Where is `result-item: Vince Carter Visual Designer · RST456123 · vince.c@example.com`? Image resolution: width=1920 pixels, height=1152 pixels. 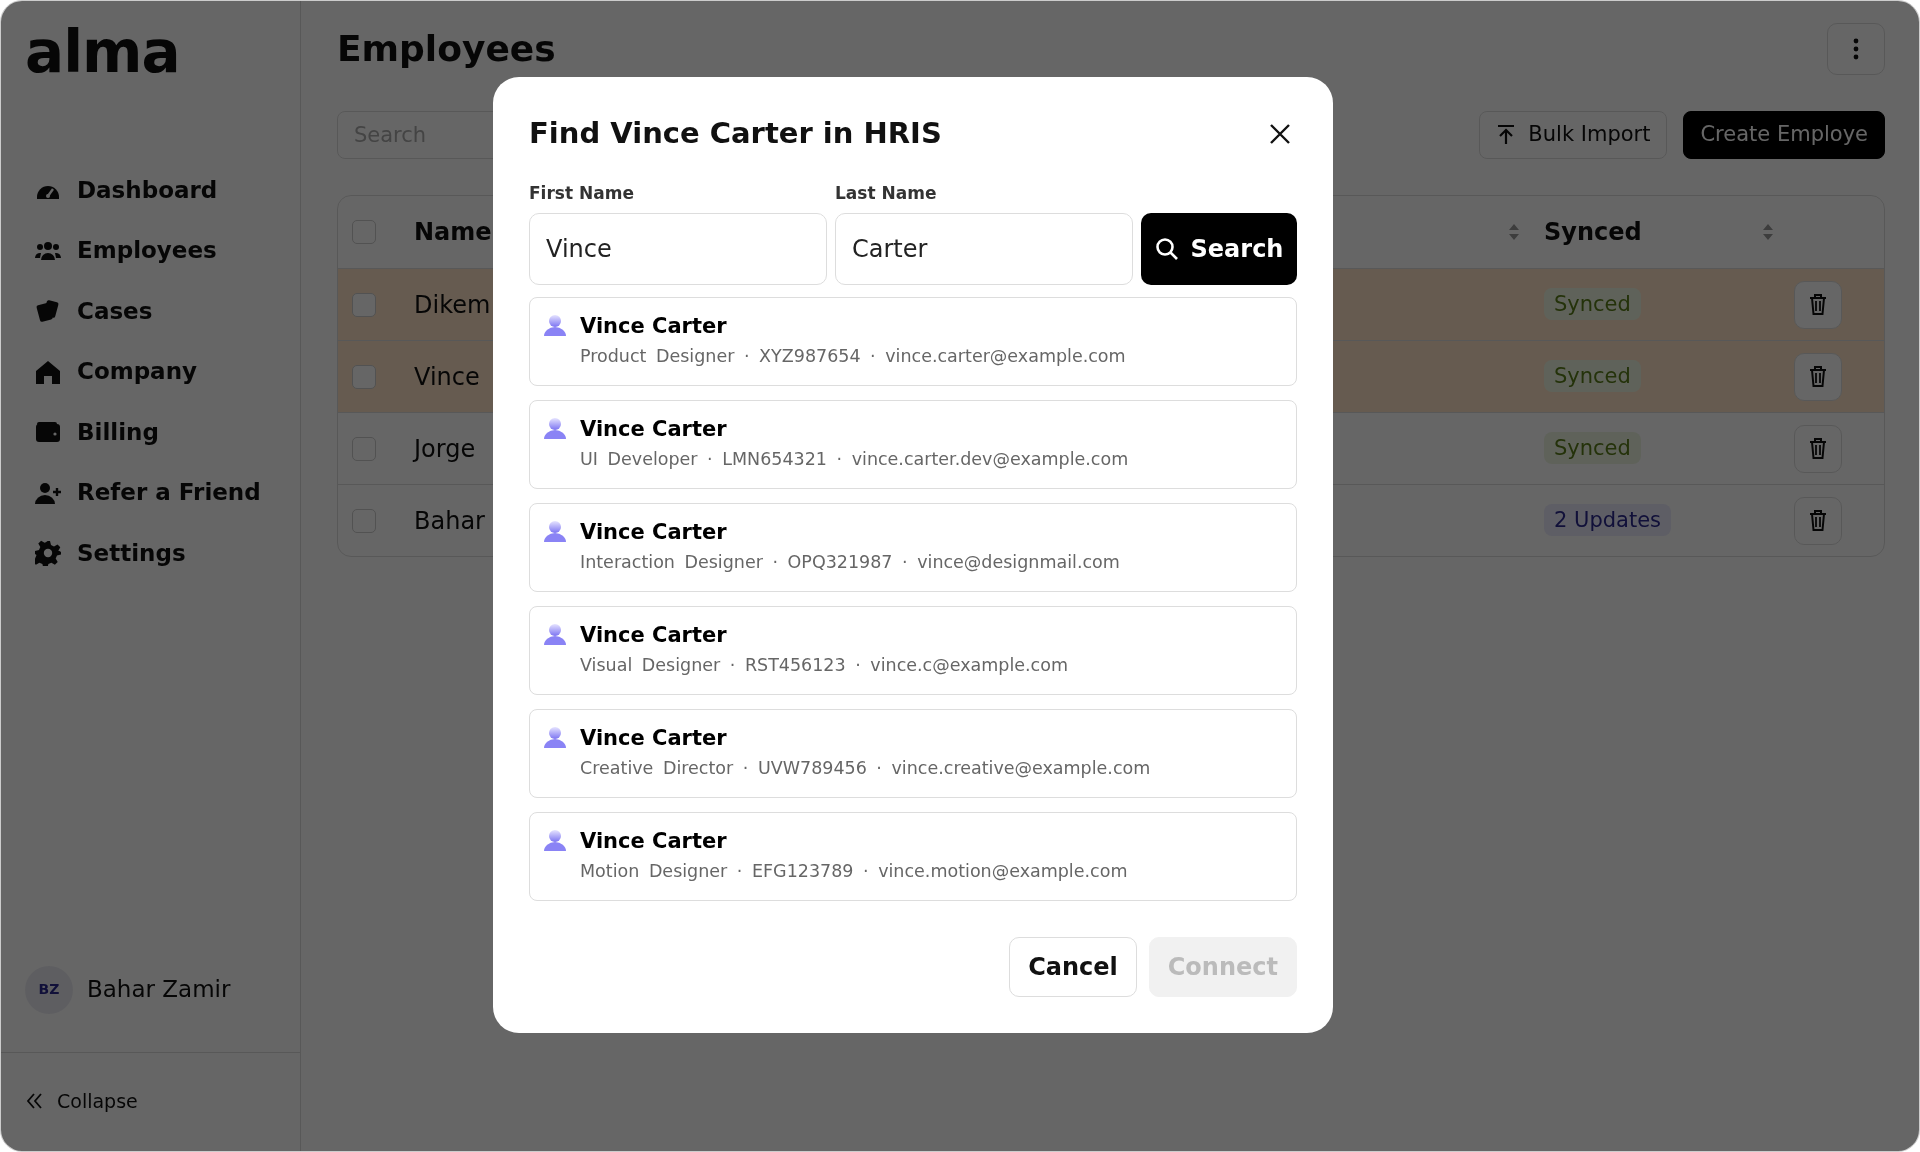 result-item: Vince Carter Visual Designer · RST456123 · vince.c@example.com is located at coordinates (913, 650).